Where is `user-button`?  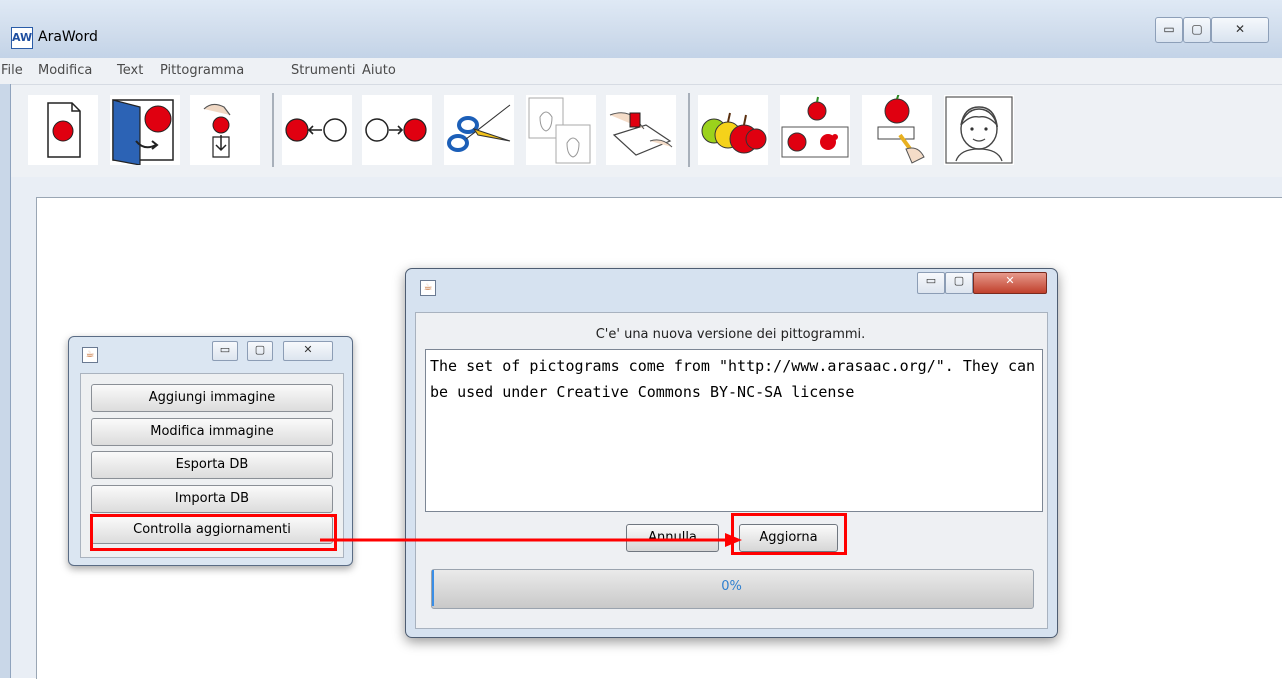 user-button is located at coordinates (979, 130).